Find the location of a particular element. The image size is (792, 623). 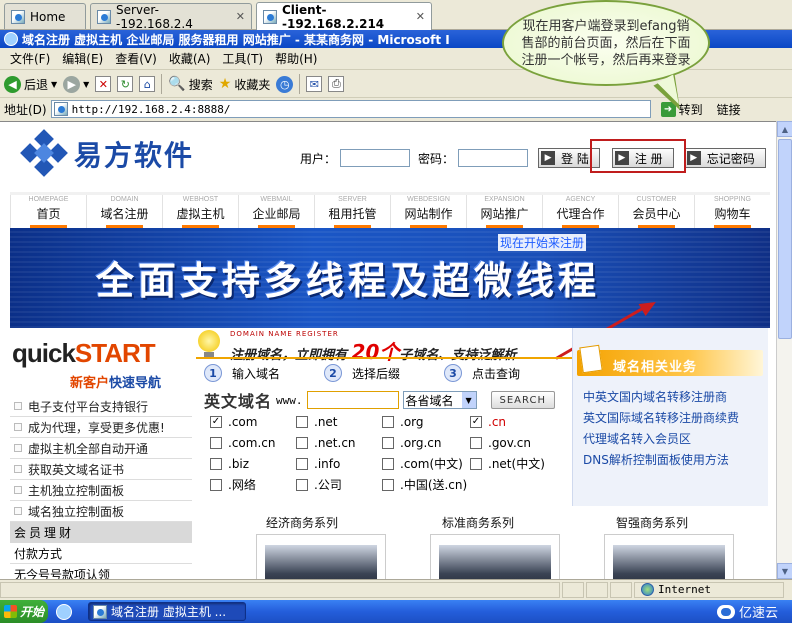

stop-icon: ✕ is located at coordinates (103, 84).